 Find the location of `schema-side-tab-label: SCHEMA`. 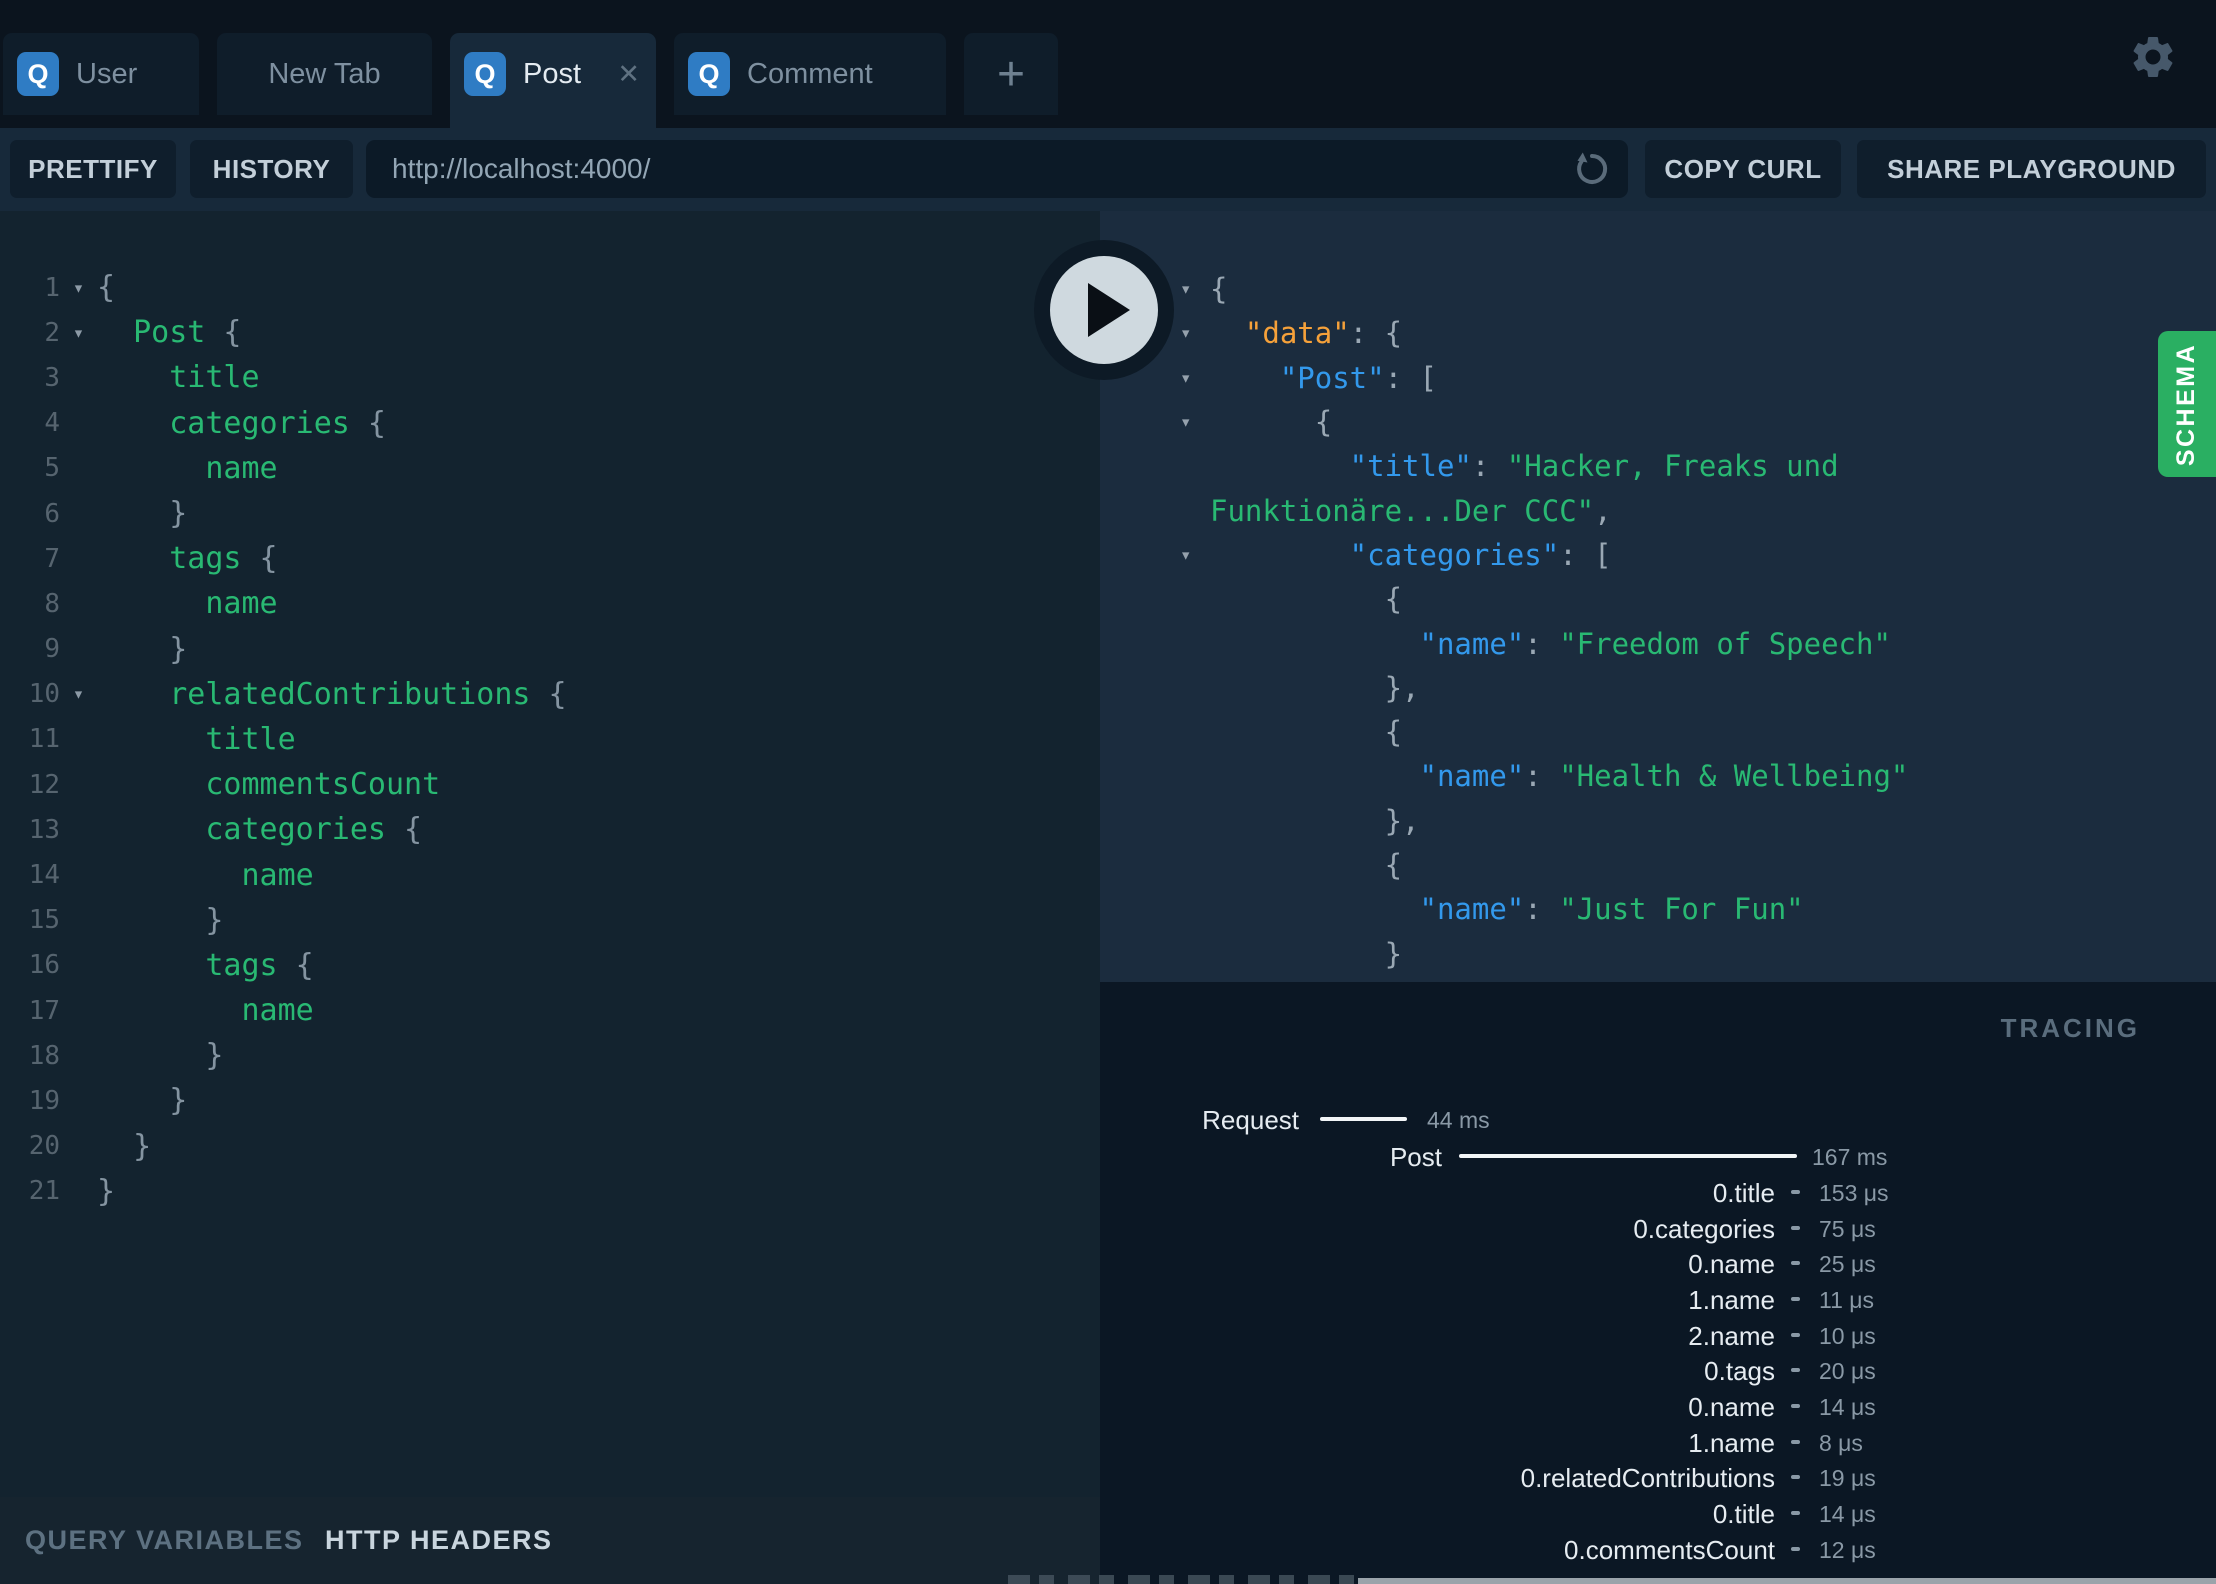

schema-side-tab-label: SCHEMA is located at coordinates (2186, 404).